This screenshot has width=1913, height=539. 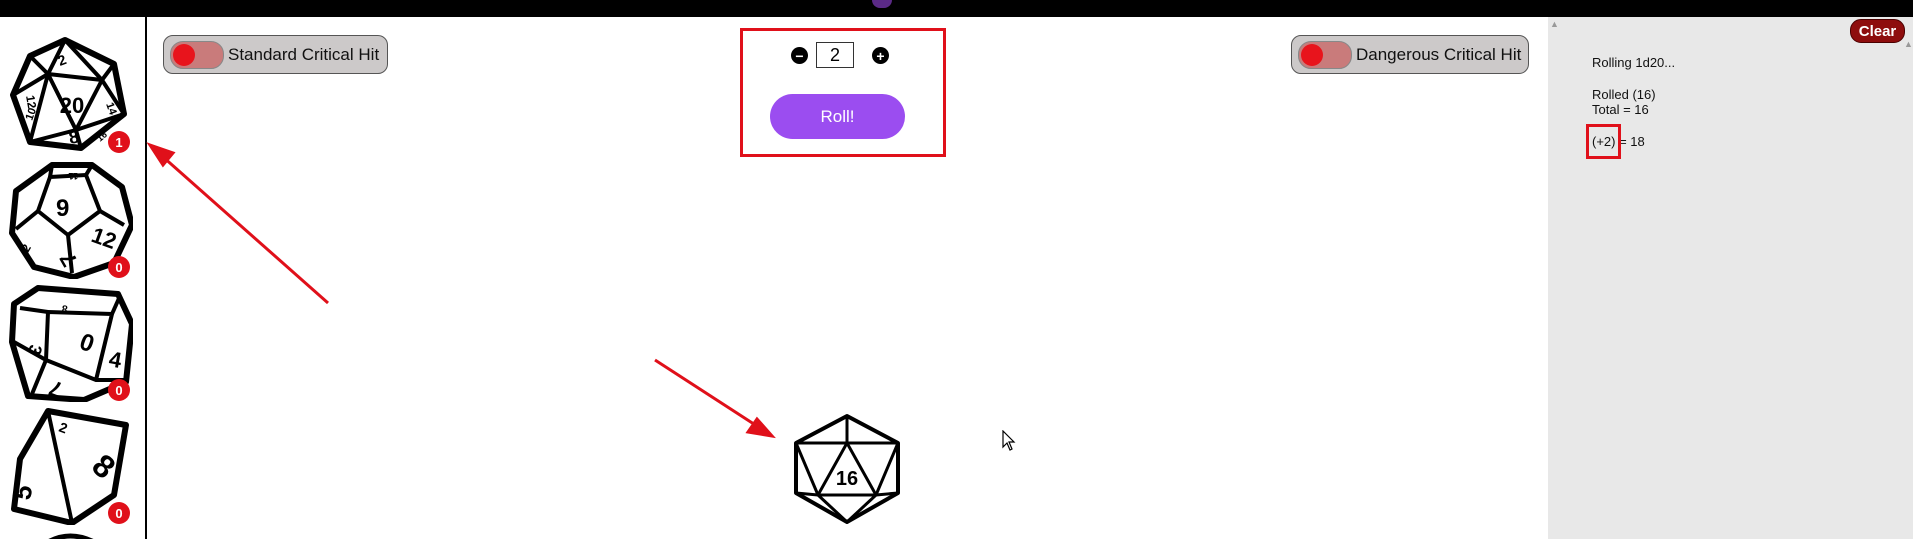 What do you see at coordinates (1620, 109) in the screenshot?
I see `log-line: Total = 16` at bounding box center [1620, 109].